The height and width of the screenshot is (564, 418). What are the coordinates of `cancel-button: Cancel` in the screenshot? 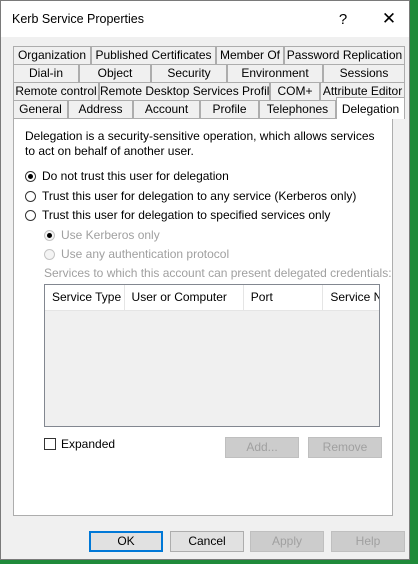 It's located at (207, 541).